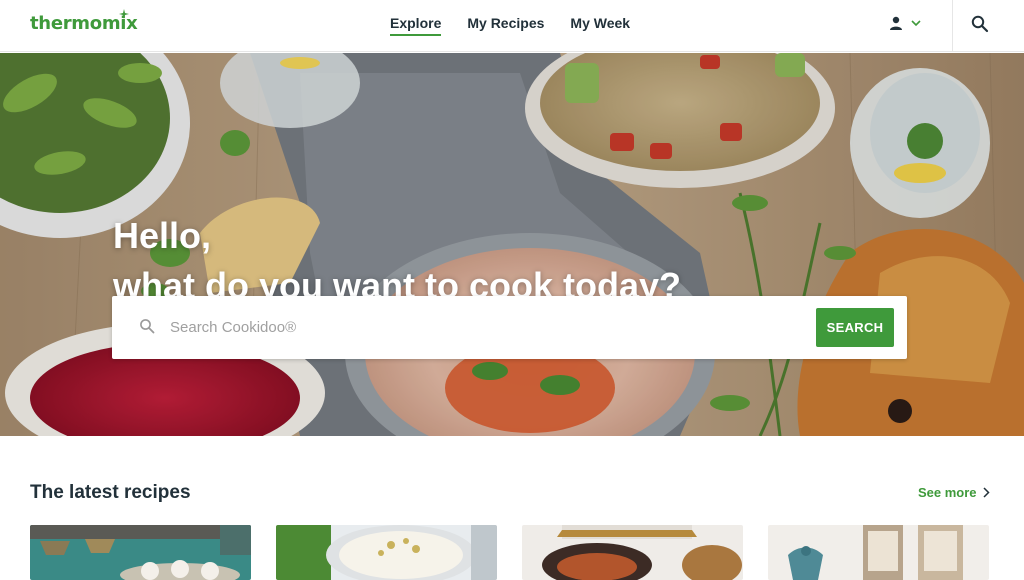 This screenshot has height=580, width=1024. Describe the element at coordinates (896, 23) in the screenshot. I see `user-icon` at that location.